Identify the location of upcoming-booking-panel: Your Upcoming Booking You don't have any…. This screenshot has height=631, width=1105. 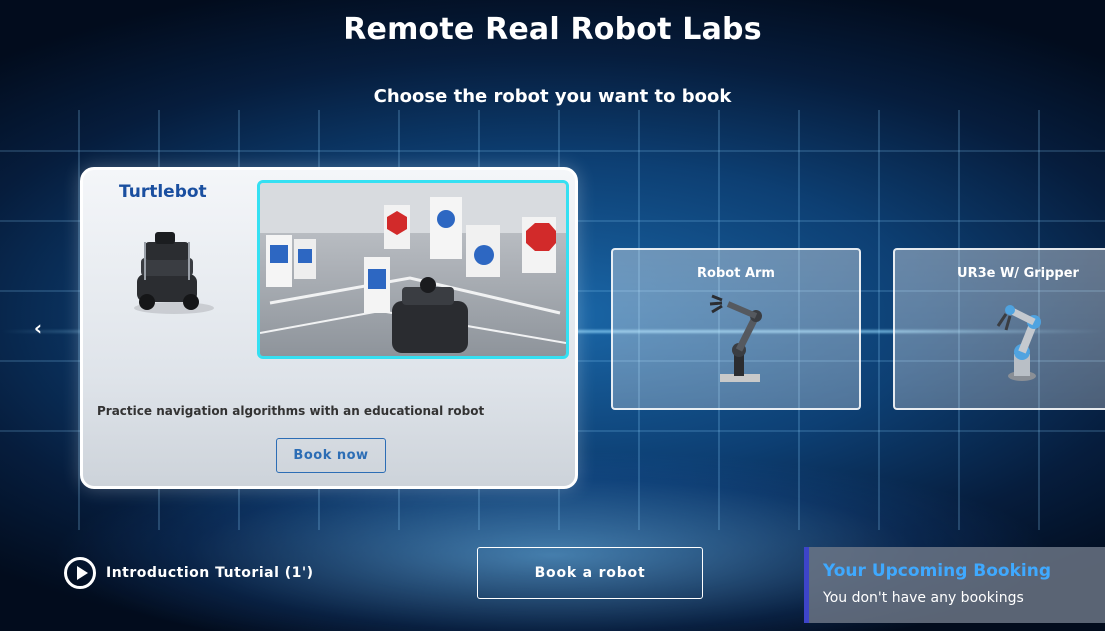
(954, 585).